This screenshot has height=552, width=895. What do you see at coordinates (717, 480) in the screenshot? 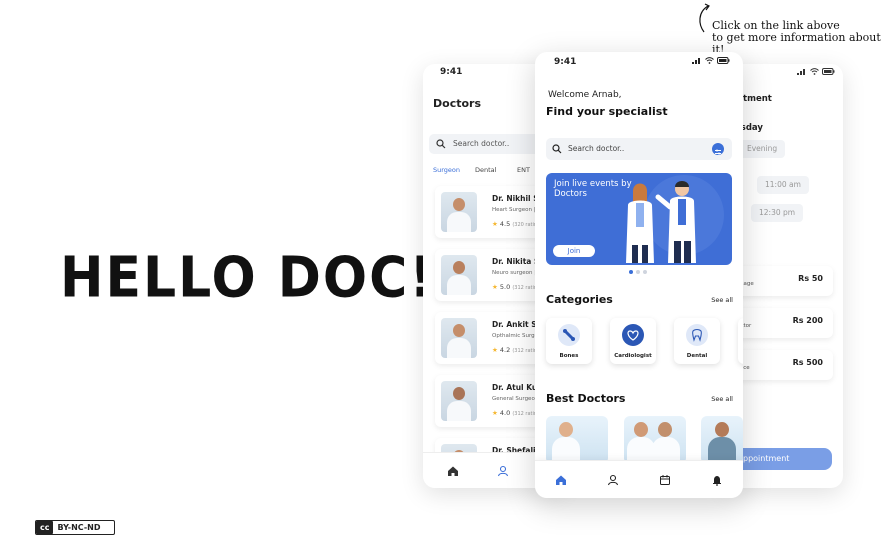
I see `bell-icon` at bounding box center [717, 480].